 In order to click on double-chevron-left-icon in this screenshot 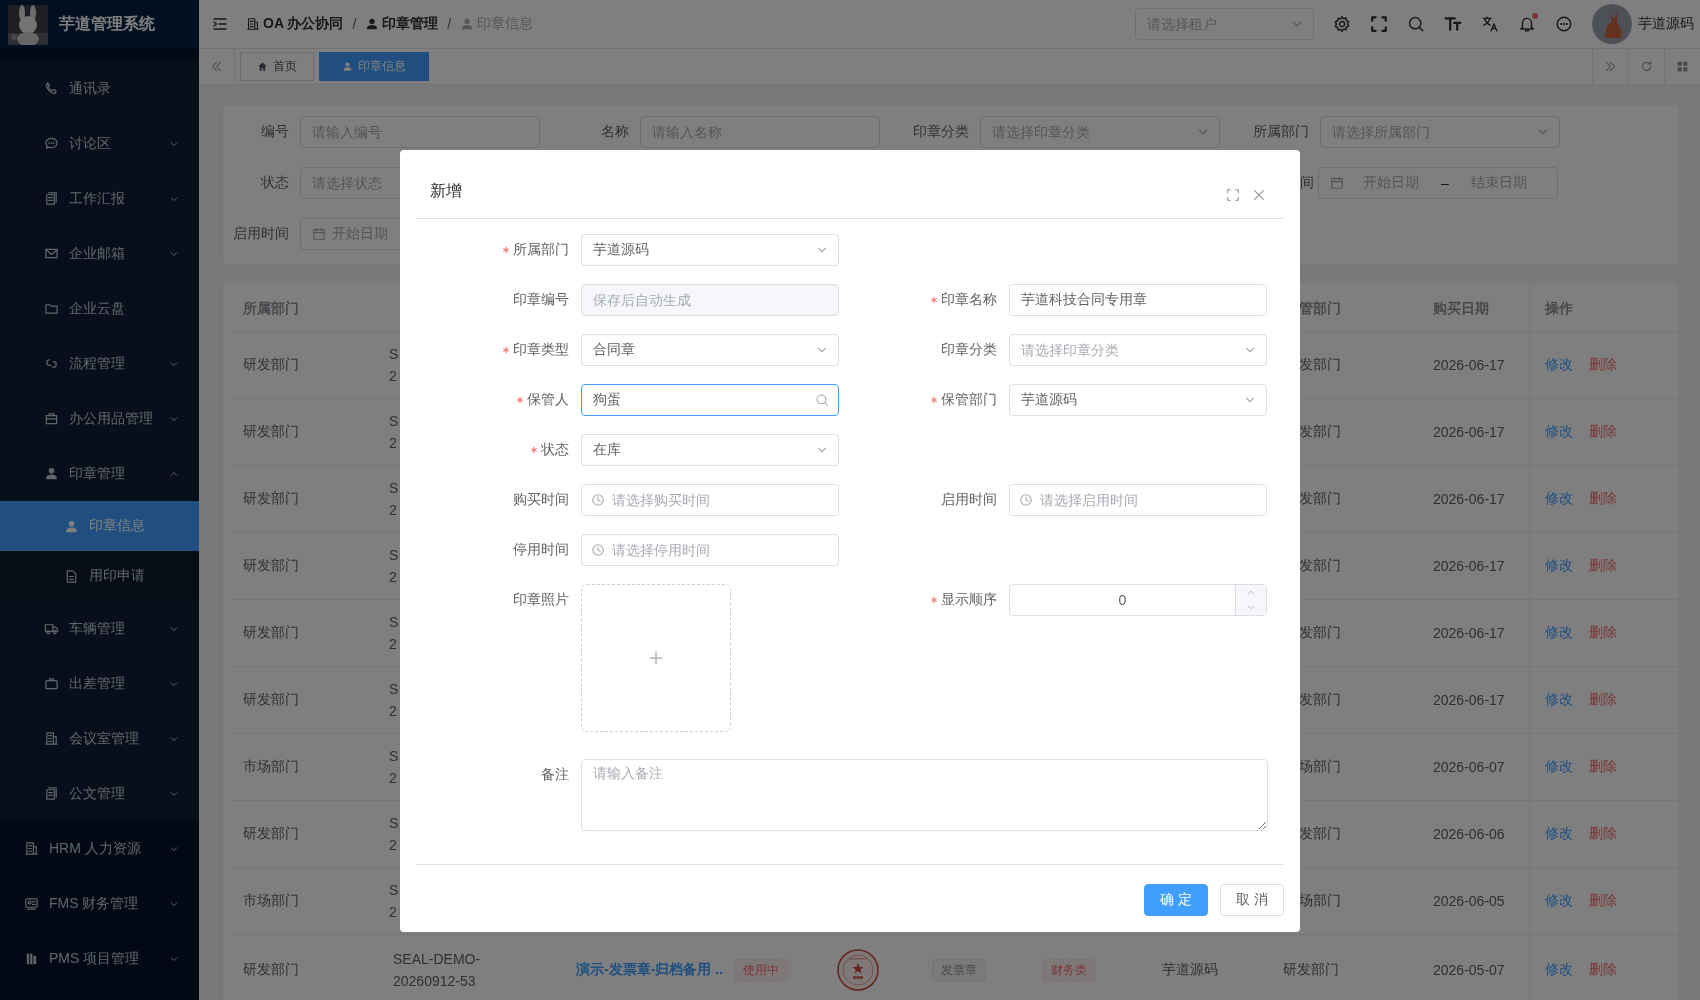, I will do `click(216, 66)`.